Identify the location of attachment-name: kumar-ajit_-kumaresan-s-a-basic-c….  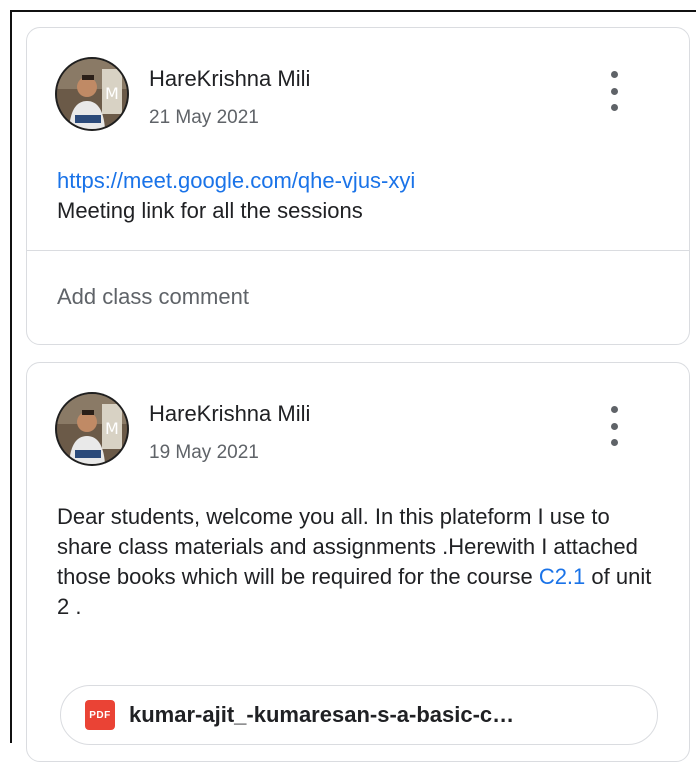
(322, 714).